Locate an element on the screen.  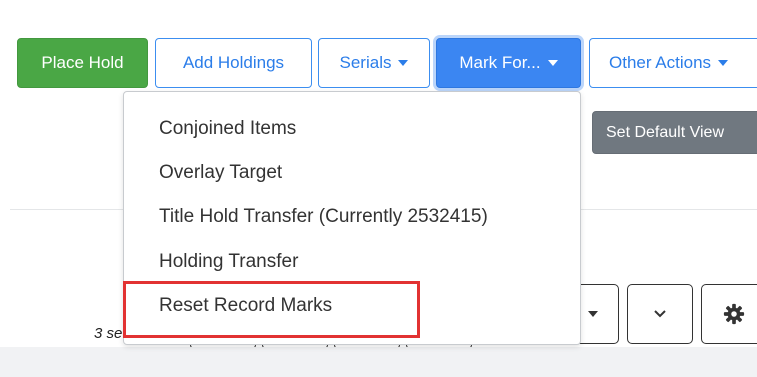
place-hold-label: Place Hold is located at coordinates (82, 62).